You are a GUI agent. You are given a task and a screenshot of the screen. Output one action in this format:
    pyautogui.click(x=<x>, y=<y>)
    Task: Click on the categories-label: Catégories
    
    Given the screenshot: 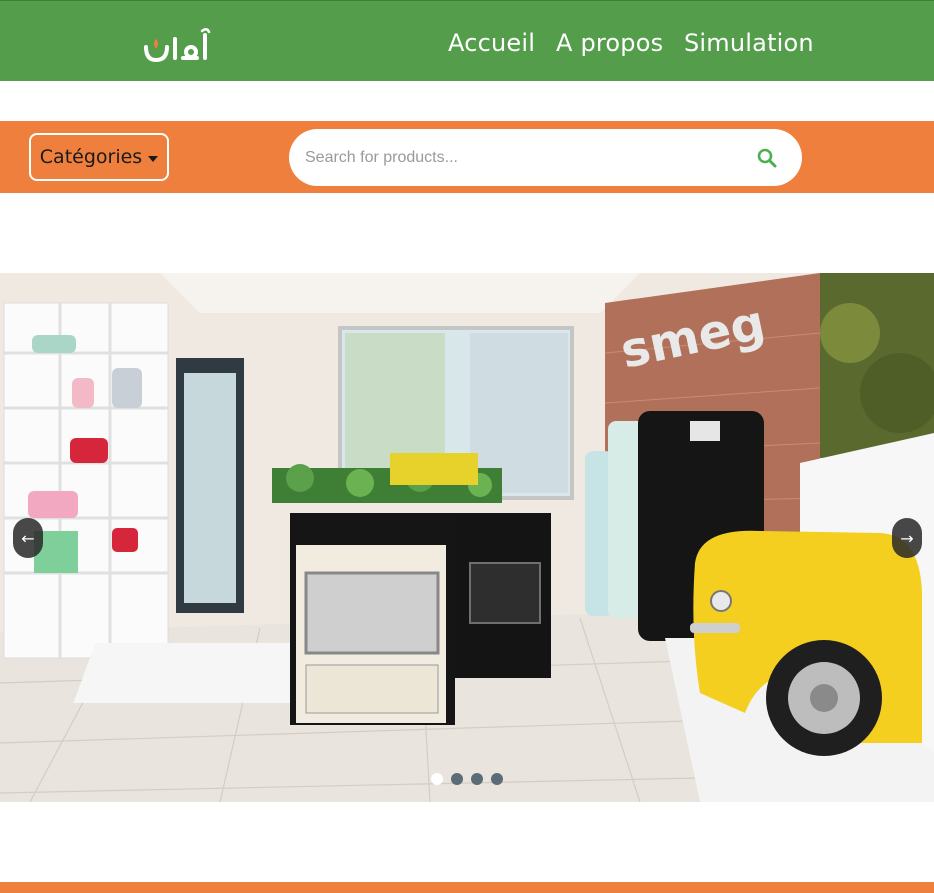 What is the action you would take?
    pyautogui.click(x=91, y=157)
    